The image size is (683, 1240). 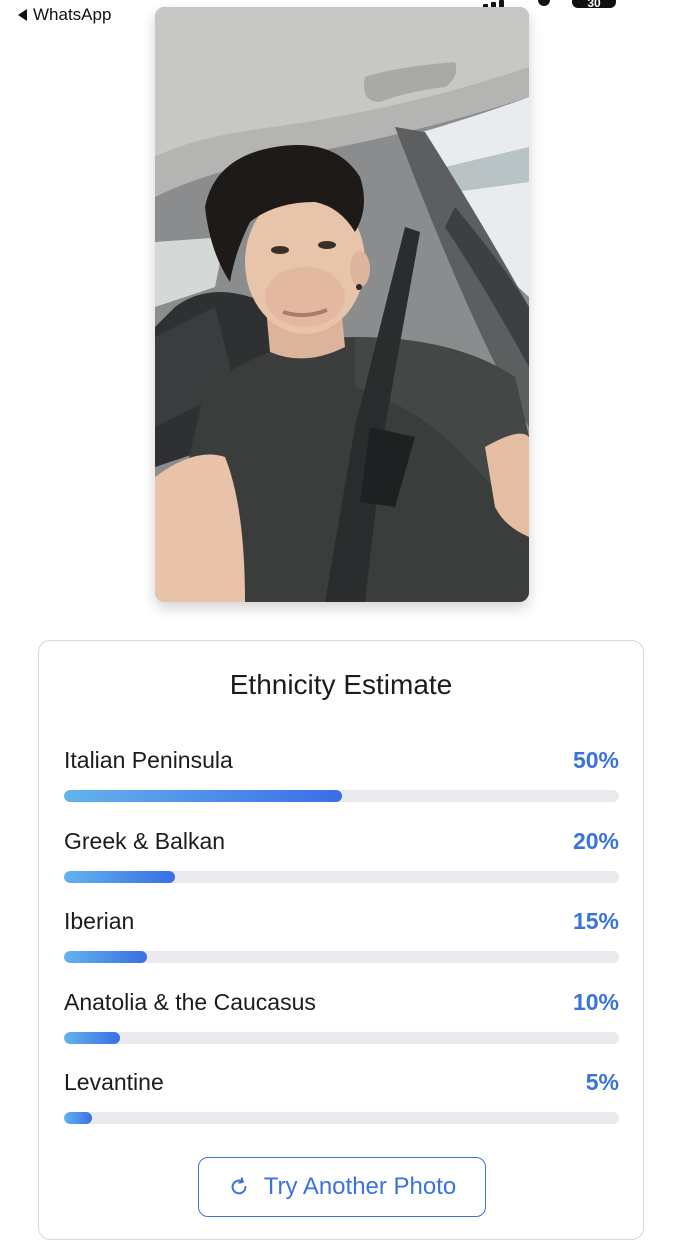 I want to click on estimate-label: Italian Peninsula, so click(x=148, y=760).